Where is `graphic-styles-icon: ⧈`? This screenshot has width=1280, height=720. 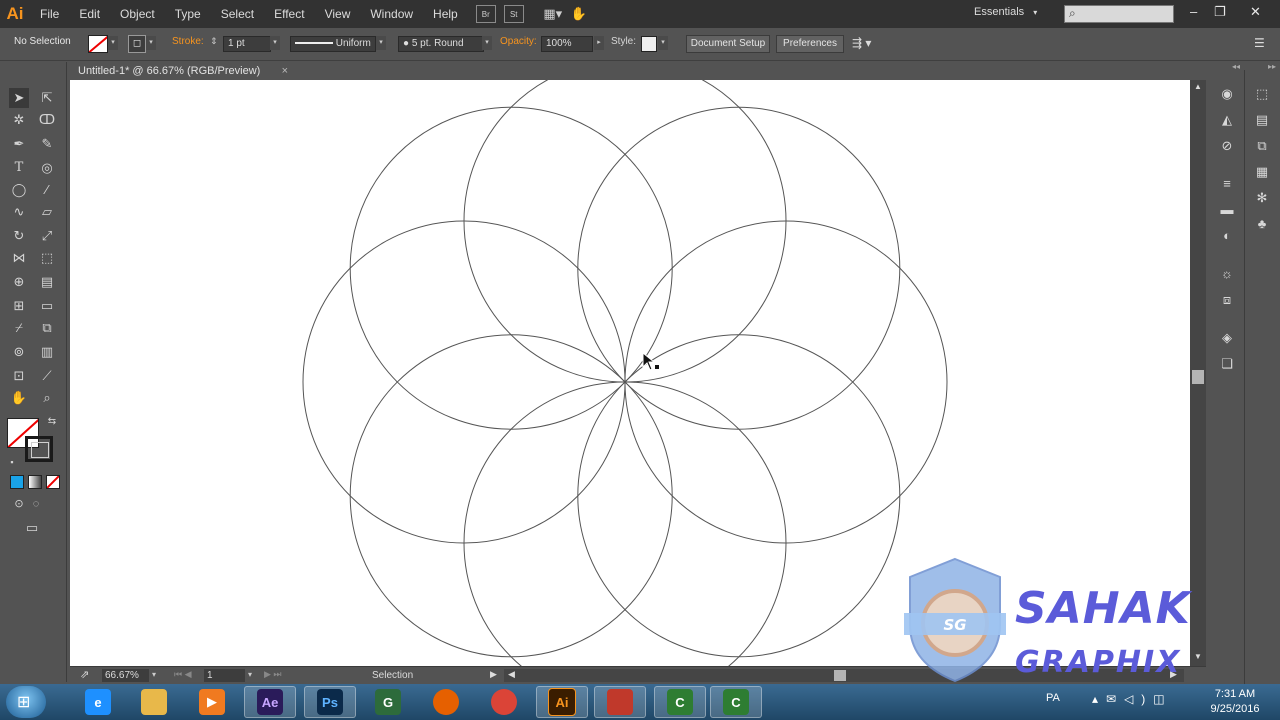 graphic-styles-icon: ⧈ is located at coordinates (1227, 300).